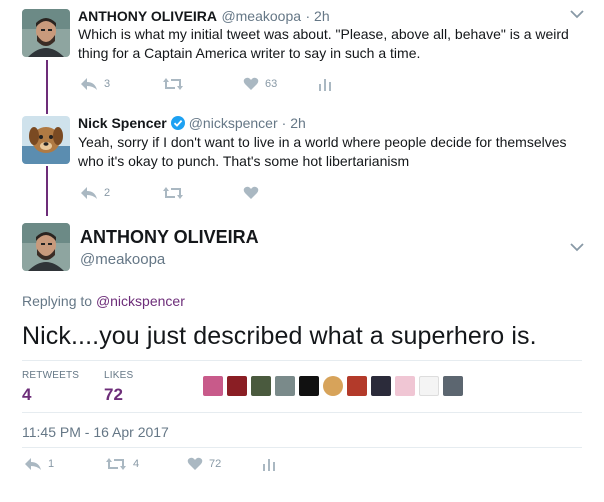 This screenshot has width=604, height=502. I want to click on likes-label: LIKES, so click(119, 375).